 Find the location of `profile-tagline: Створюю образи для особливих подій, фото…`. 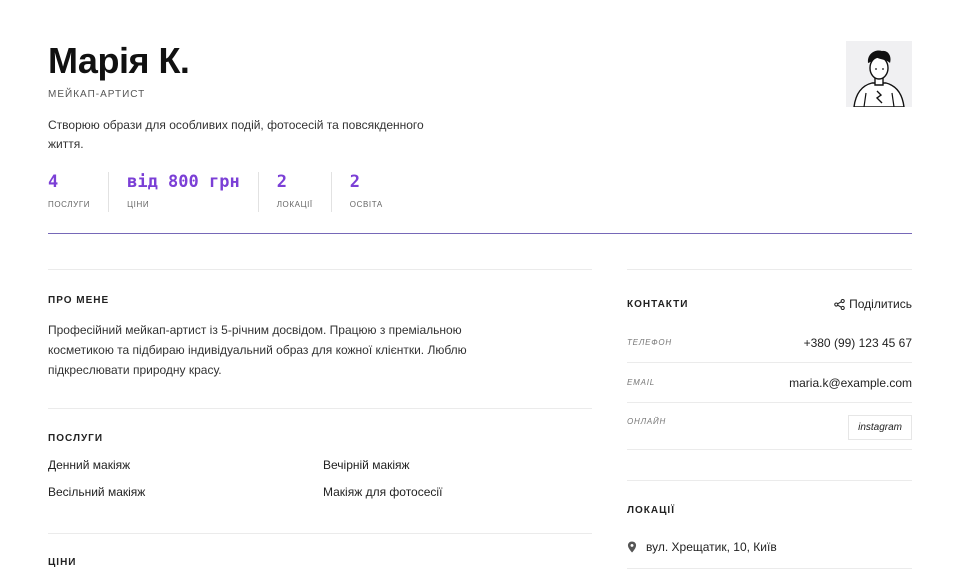

profile-tagline: Створюю образи для особливих подій, фото… is located at coordinates (236, 134).